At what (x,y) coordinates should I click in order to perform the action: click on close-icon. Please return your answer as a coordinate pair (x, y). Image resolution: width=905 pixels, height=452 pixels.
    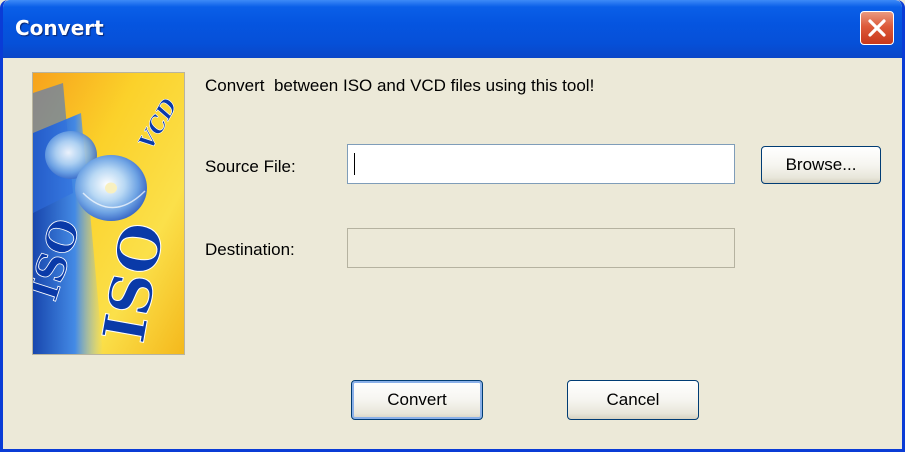
    Looking at the image, I should click on (877, 28).